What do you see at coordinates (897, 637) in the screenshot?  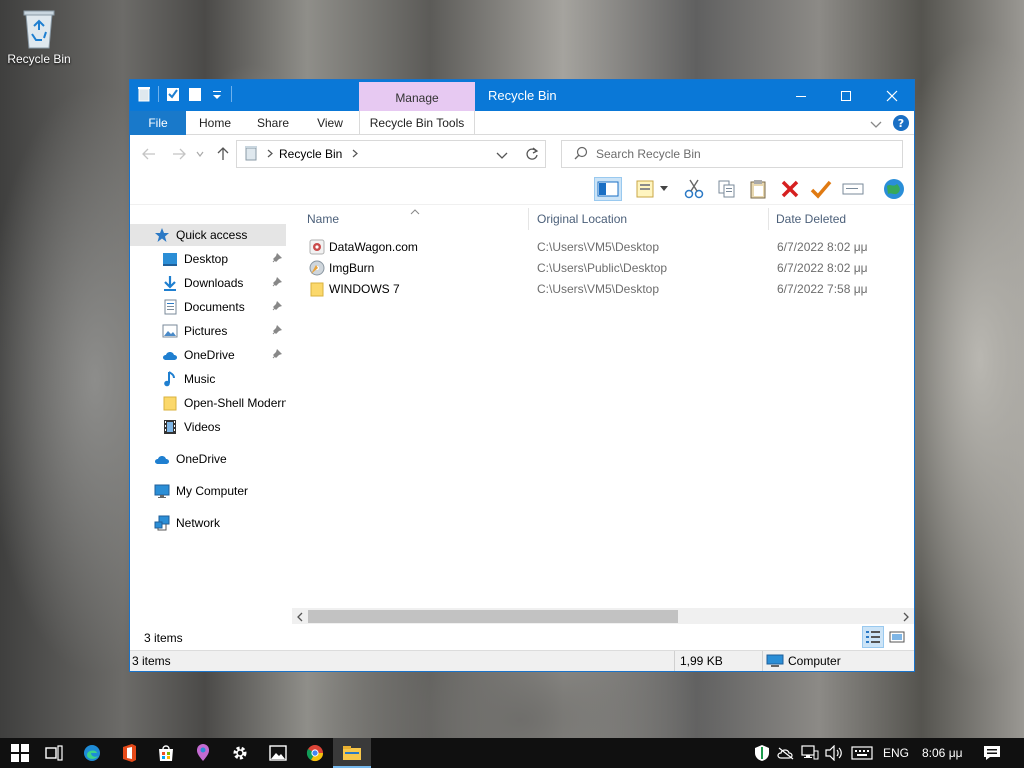 I see `large-icons-view-button` at bounding box center [897, 637].